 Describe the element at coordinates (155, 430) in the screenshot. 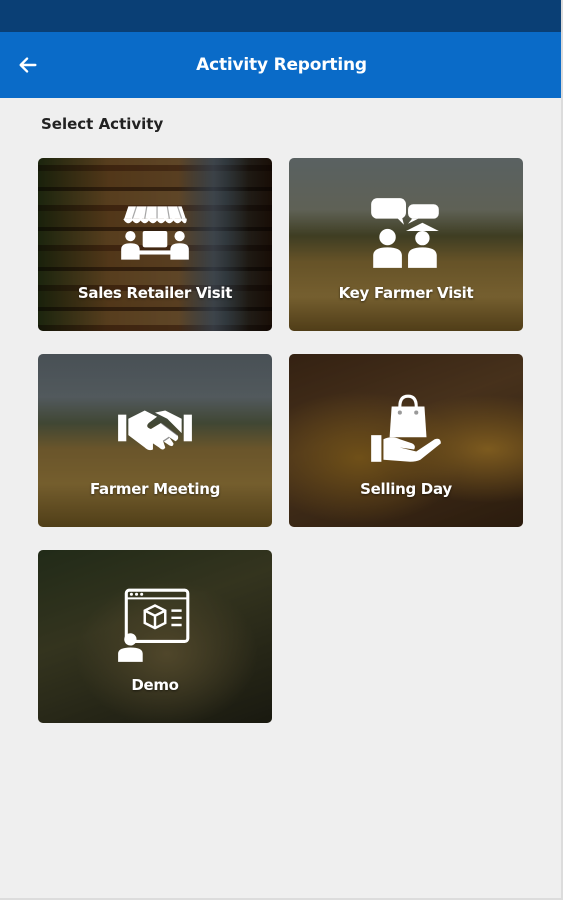

I see `handshake-icon` at that location.